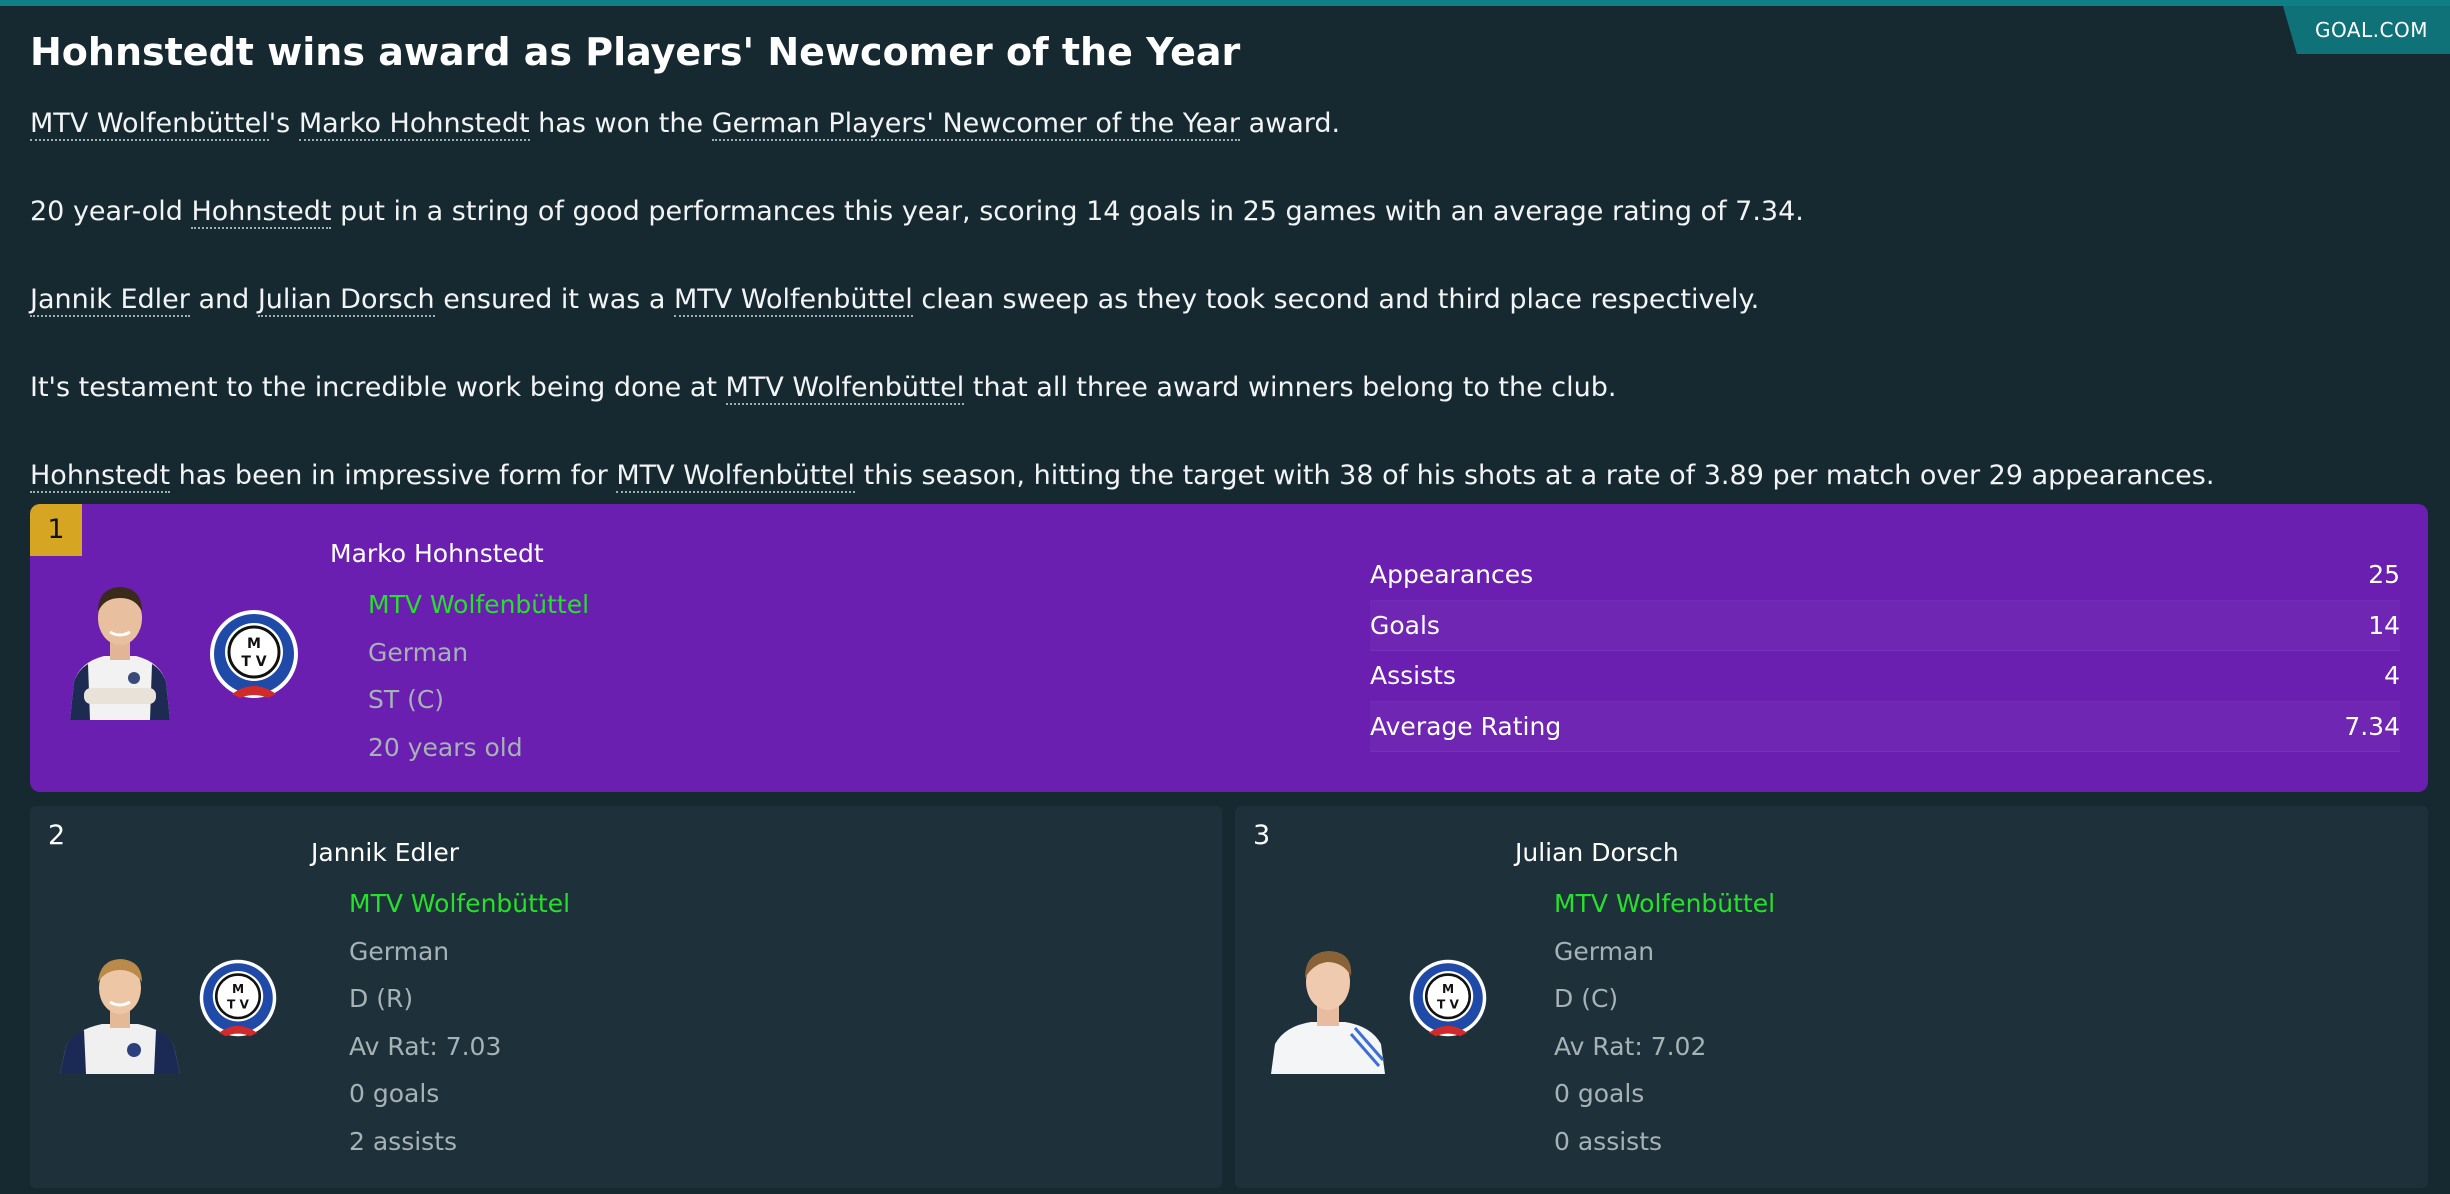 The height and width of the screenshot is (1194, 2450). I want to click on text: award., so click(1290, 123).